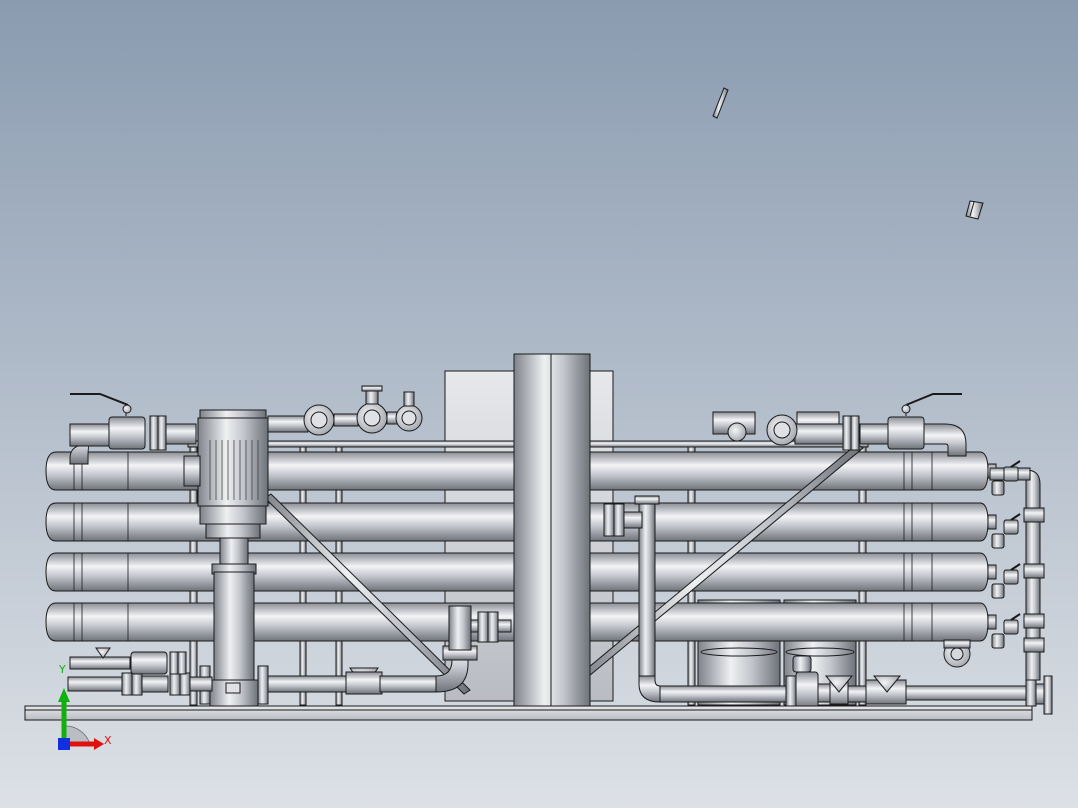  Describe the element at coordinates (108, 740) in the screenshot. I see `triad-x-label: X` at that location.